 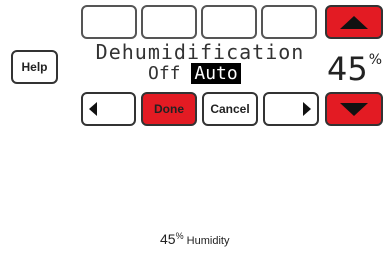 I want to click on humidity-status: 45% Humidity, so click(x=194, y=239).